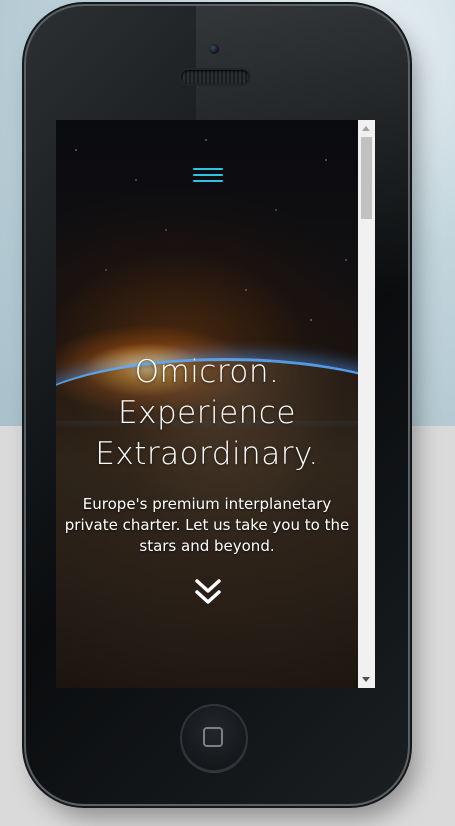 This screenshot has width=455, height=826. What do you see at coordinates (215, 77) in the screenshot?
I see `earpiece-speaker` at bounding box center [215, 77].